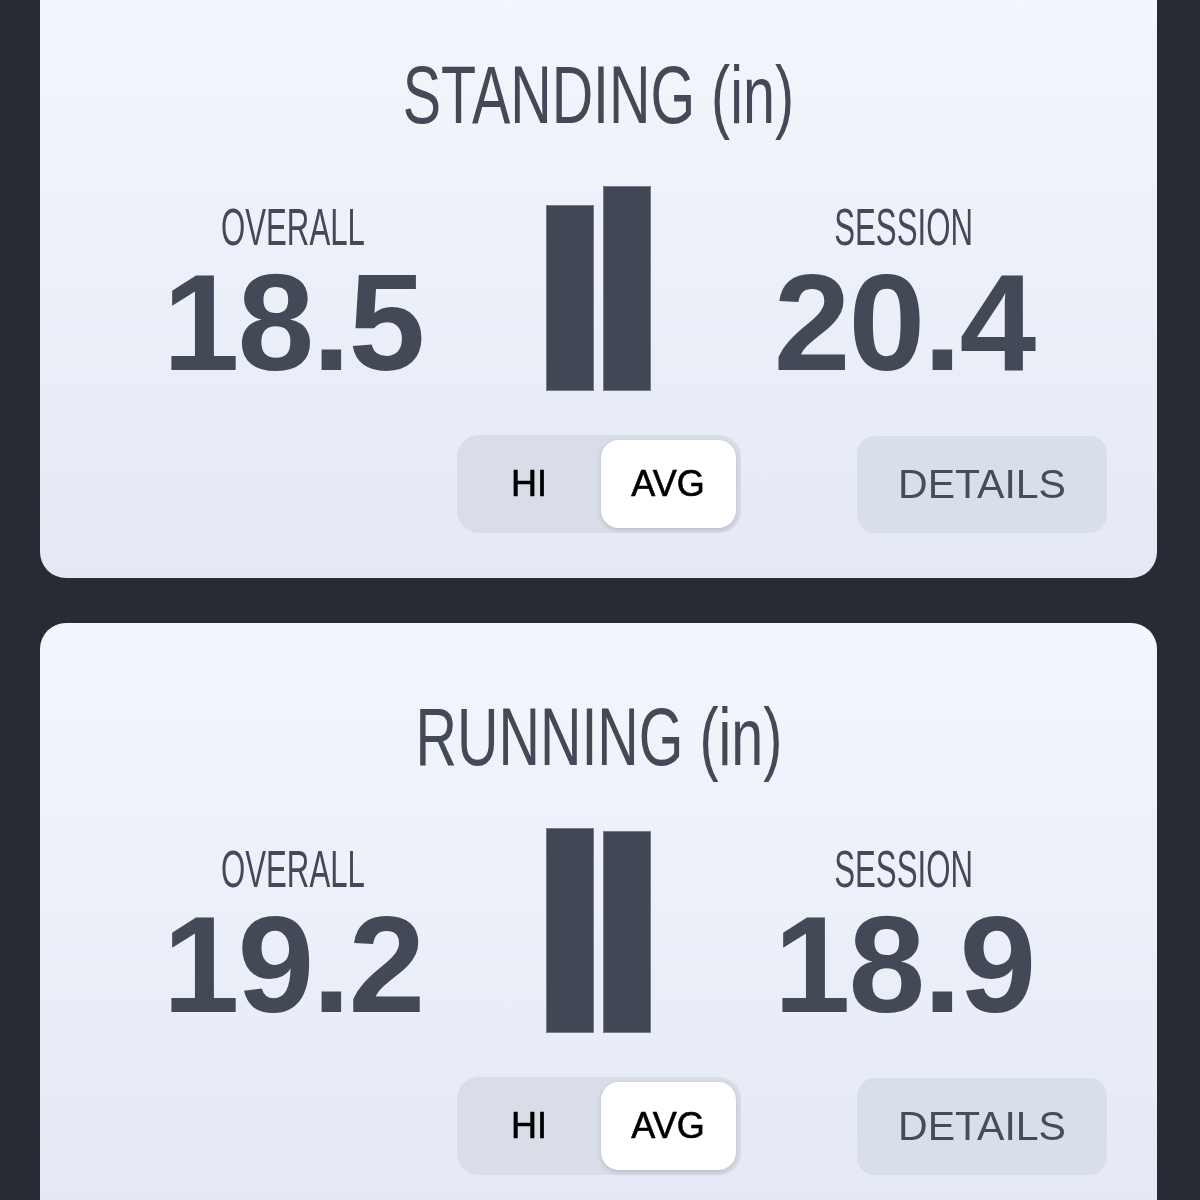 The image size is (1200, 1200). Describe the element at coordinates (904, 964) in the screenshot. I see `stat-value: 18.9` at that location.